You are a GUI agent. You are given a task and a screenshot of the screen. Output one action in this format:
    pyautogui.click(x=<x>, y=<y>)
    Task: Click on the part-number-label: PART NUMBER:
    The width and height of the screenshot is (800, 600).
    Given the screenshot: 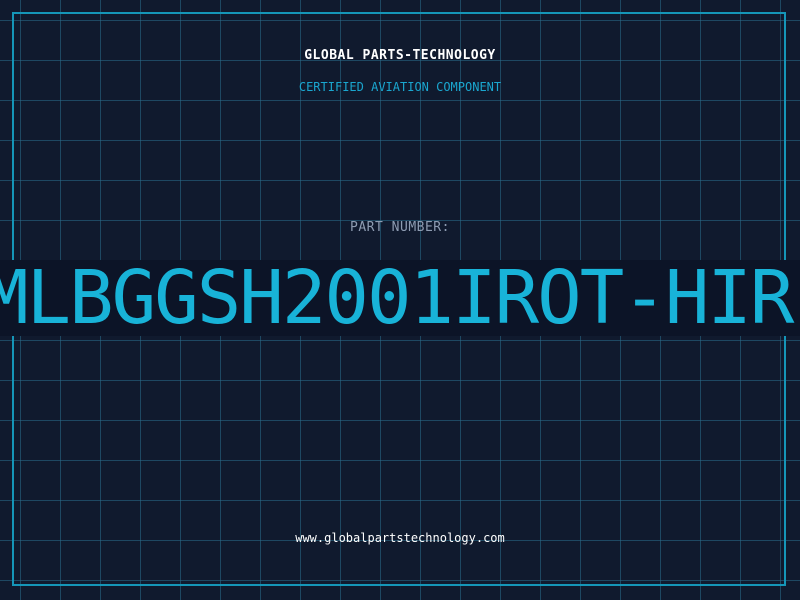 What is the action you would take?
    pyautogui.click(x=400, y=227)
    